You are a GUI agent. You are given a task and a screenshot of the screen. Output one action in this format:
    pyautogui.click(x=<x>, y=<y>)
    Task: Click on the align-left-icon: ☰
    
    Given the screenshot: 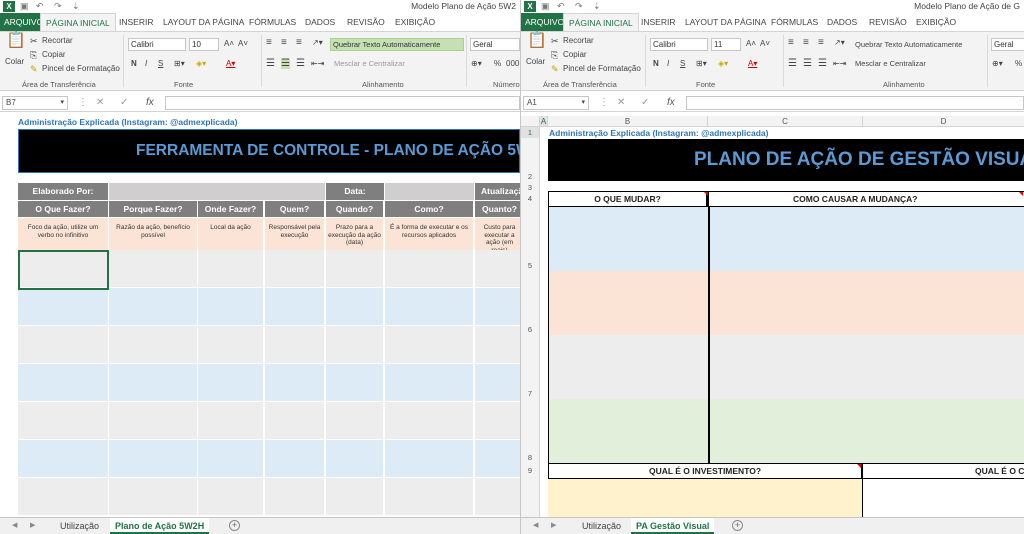 What is the action you would take?
    pyautogui.click(x=270, y=64)
    